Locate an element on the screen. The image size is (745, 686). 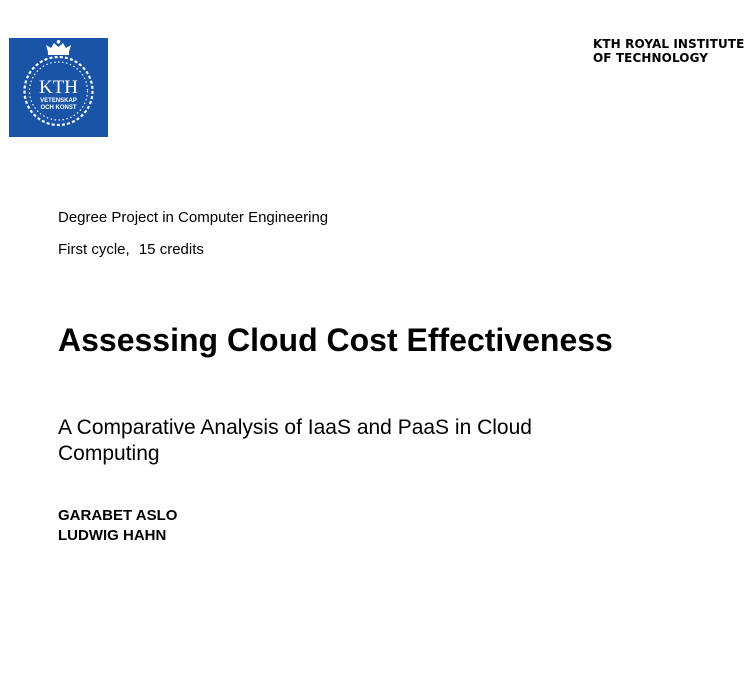
logo-line2-text: OCH KONST is located at coordinates (59, 108).